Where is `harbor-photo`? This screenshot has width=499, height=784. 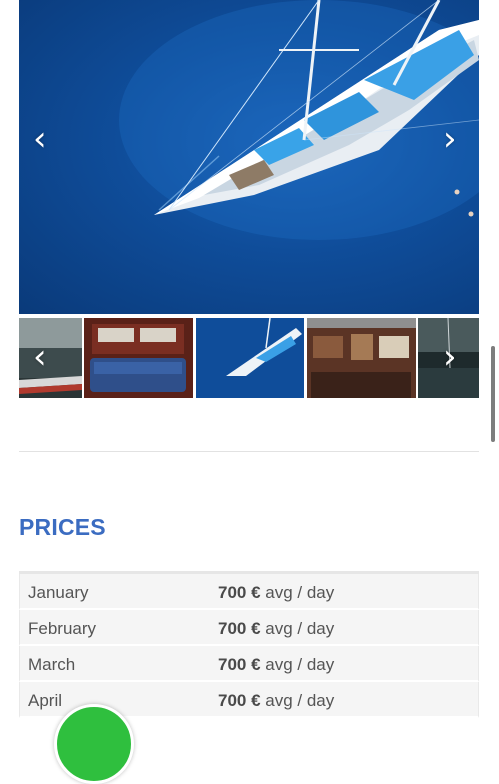
harbor-photo is located at coordinates (50, 358).